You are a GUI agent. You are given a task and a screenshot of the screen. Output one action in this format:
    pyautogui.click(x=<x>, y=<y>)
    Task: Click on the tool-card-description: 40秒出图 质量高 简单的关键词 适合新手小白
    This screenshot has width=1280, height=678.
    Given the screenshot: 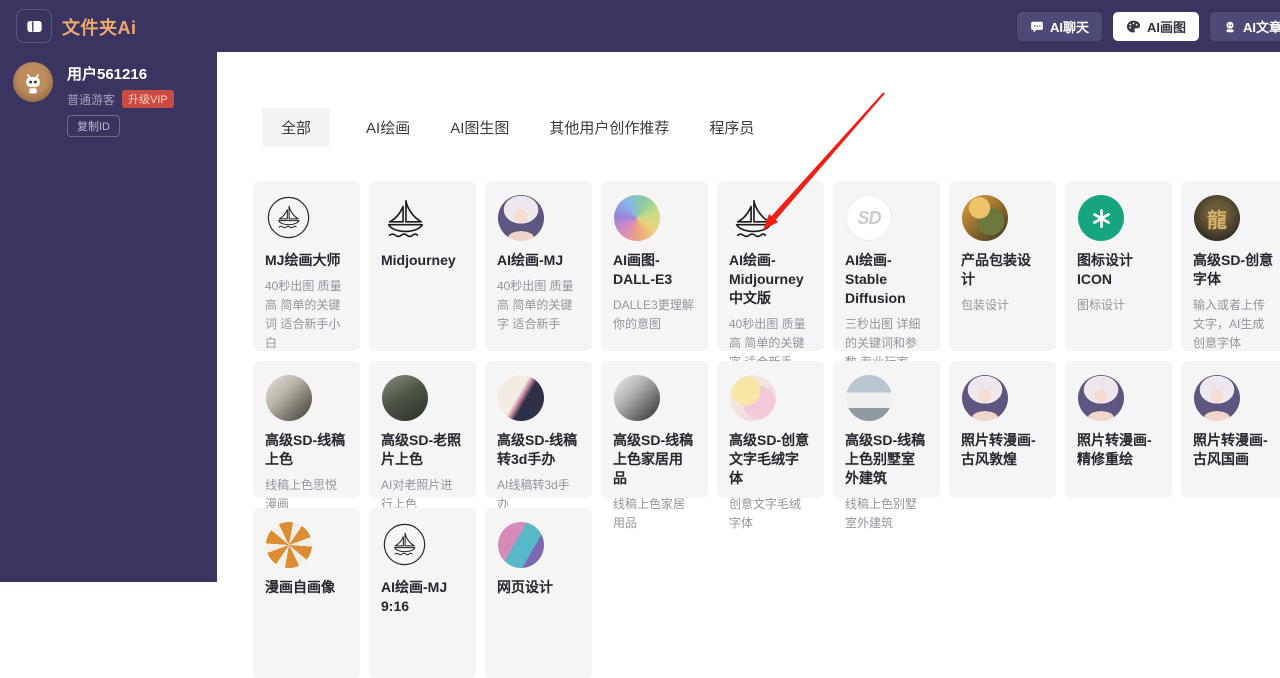 What is the action you would take?
    pyautogui.click(x=303, y=314)
    